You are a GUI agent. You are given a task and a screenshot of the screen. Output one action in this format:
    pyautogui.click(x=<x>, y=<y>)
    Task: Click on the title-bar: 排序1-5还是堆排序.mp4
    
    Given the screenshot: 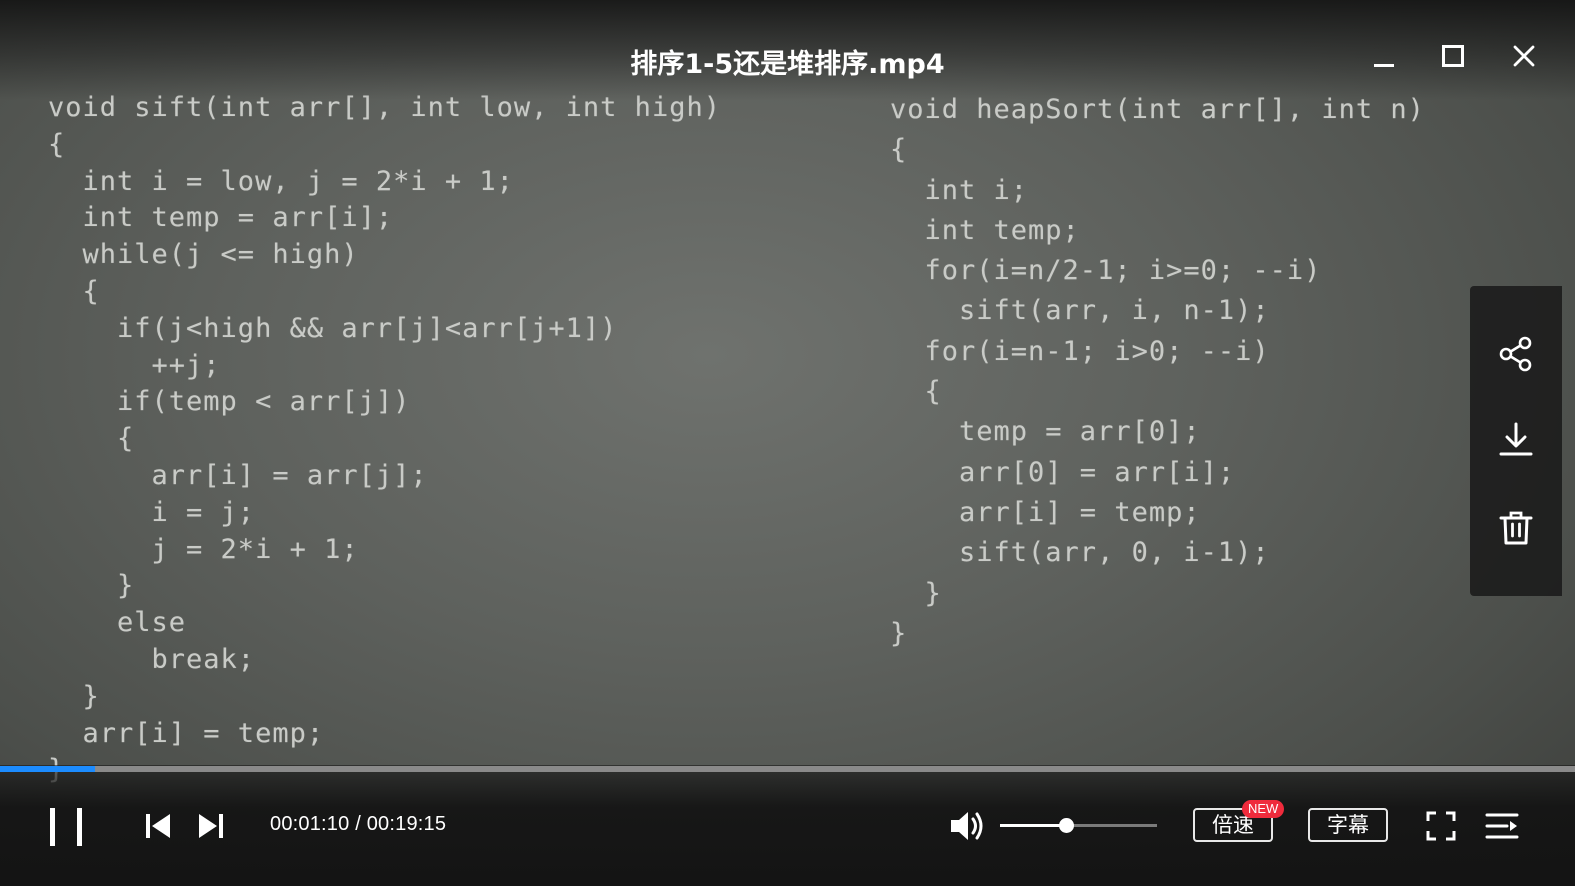 What is the action you would take?
    pyautogui.click(x=787, y=50)
    